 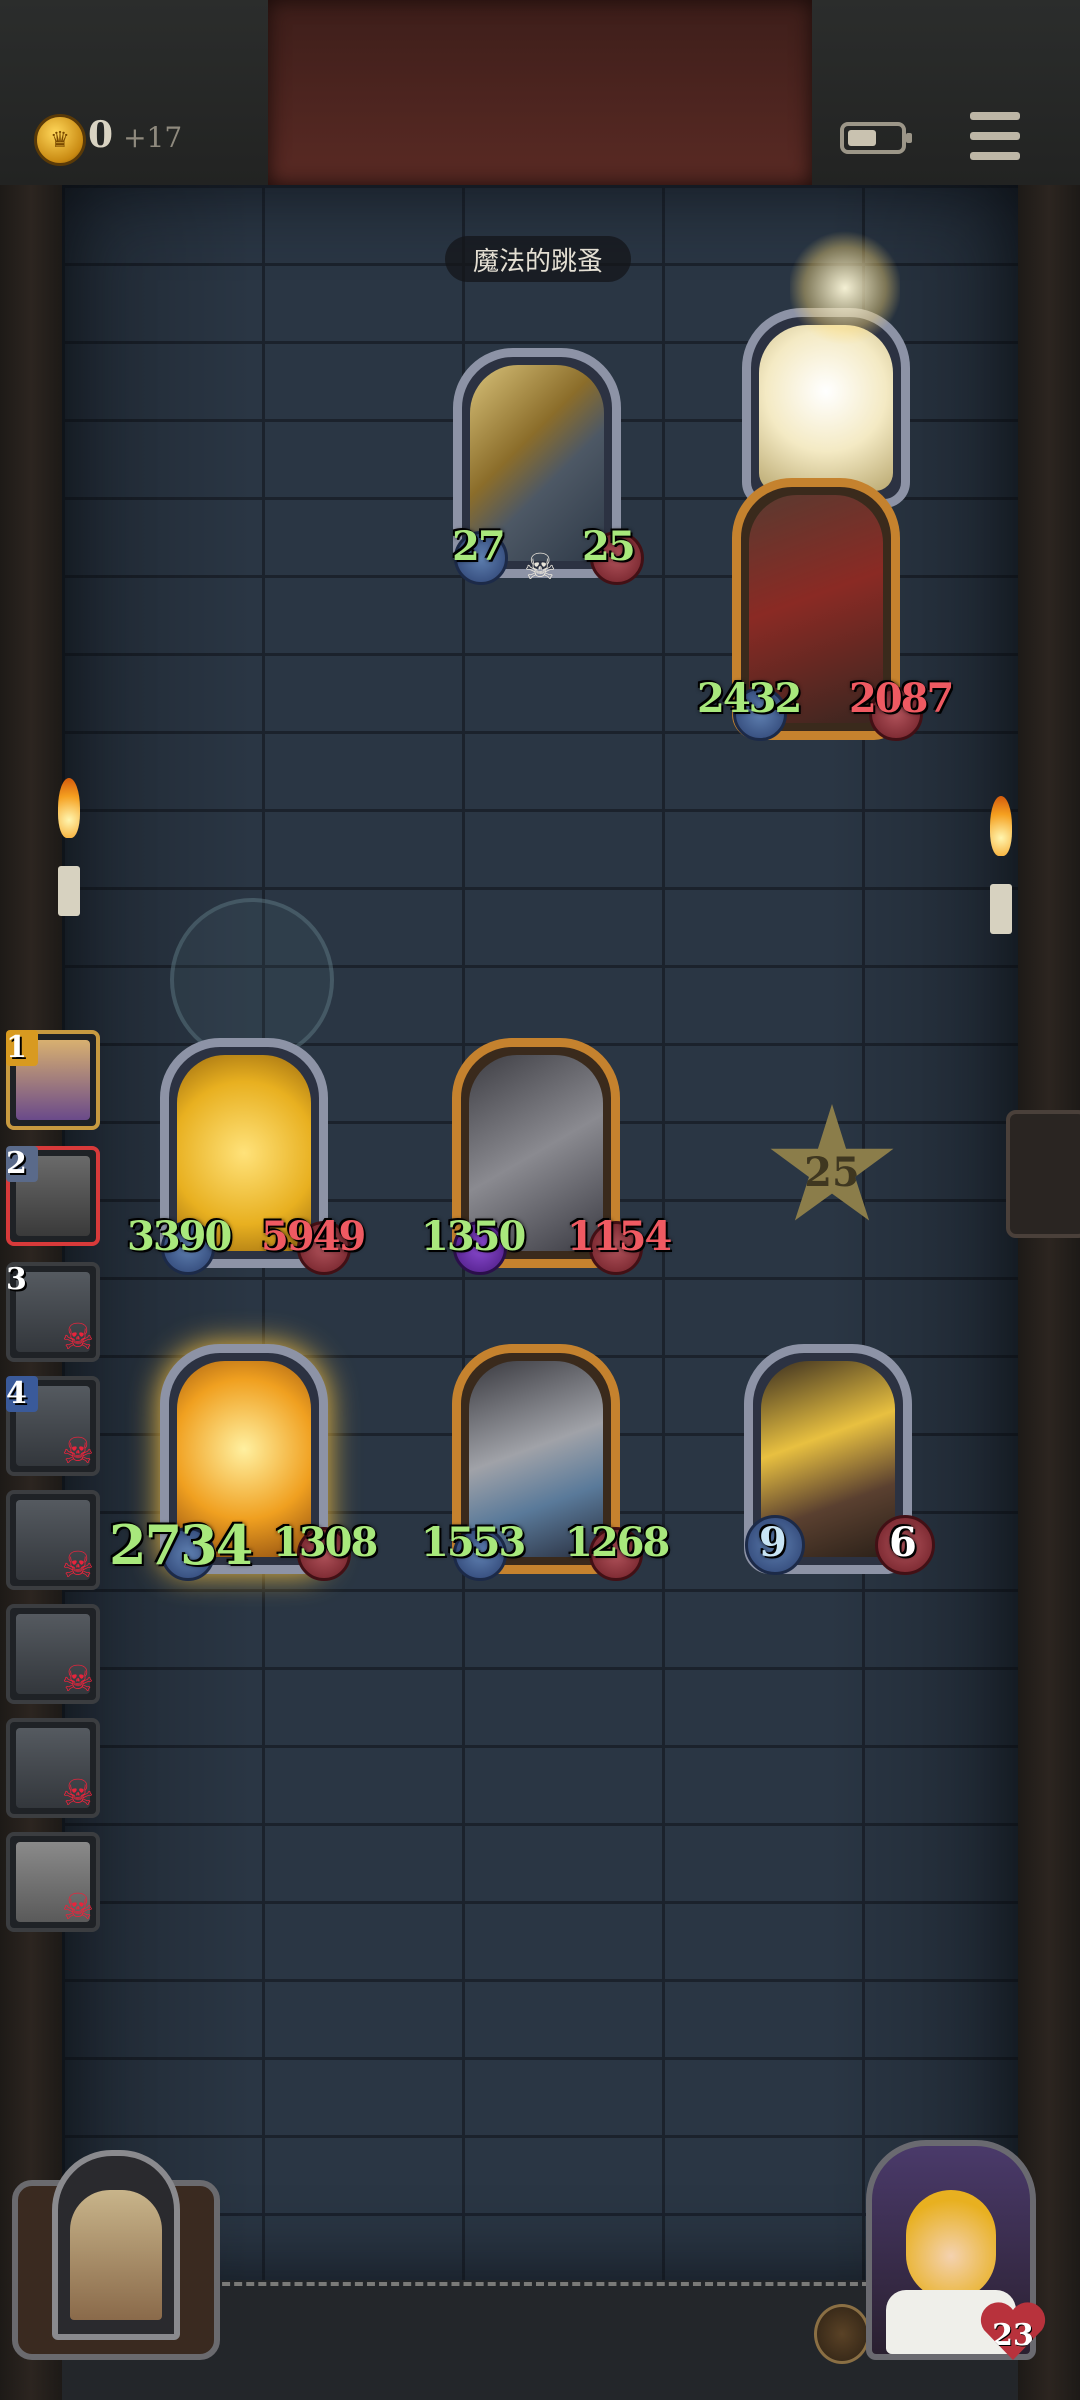 I want to click on shop-window-icon, so click(x=116, y=2250).